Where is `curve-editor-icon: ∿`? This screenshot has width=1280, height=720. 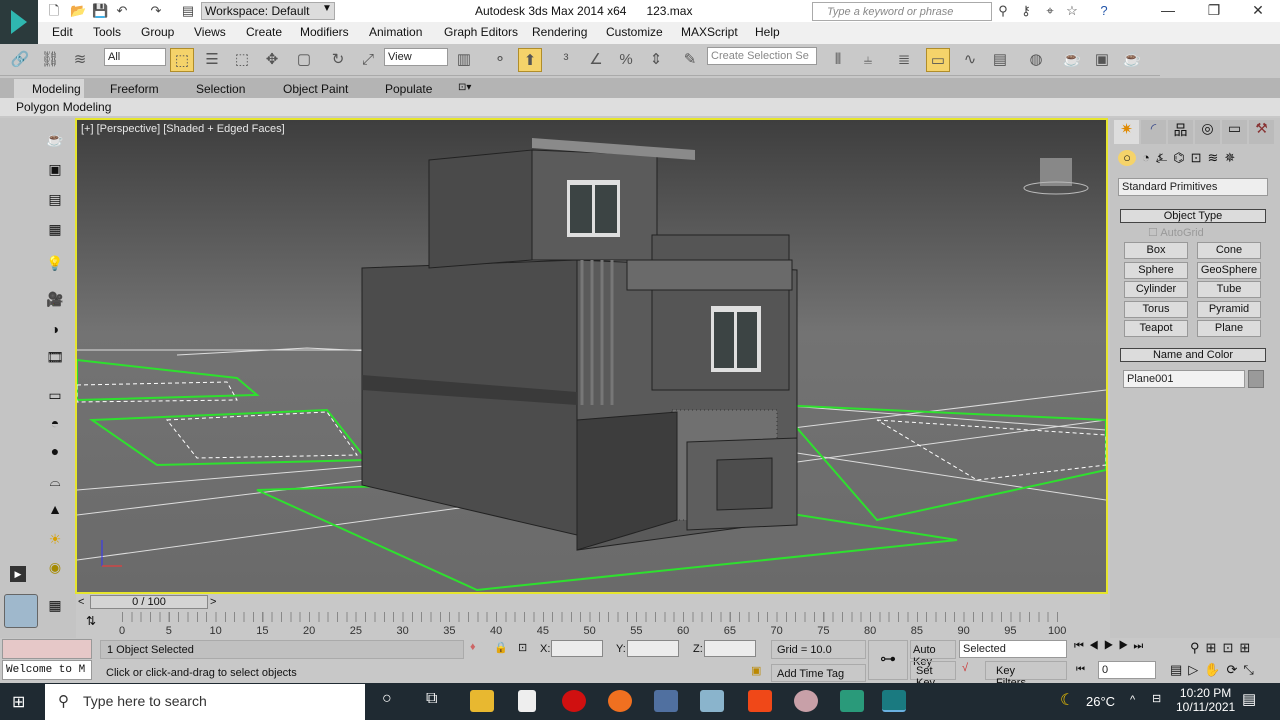
curve-editor-icon: ∿ is located at coordinates (970, 60).